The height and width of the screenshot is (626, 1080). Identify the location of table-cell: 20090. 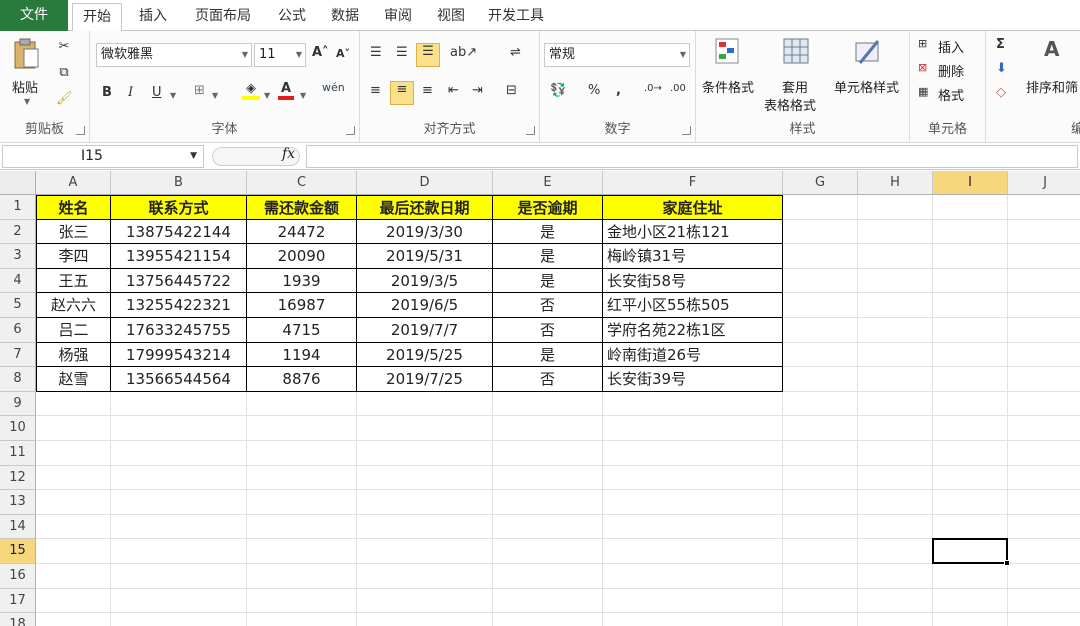
(302, 256).